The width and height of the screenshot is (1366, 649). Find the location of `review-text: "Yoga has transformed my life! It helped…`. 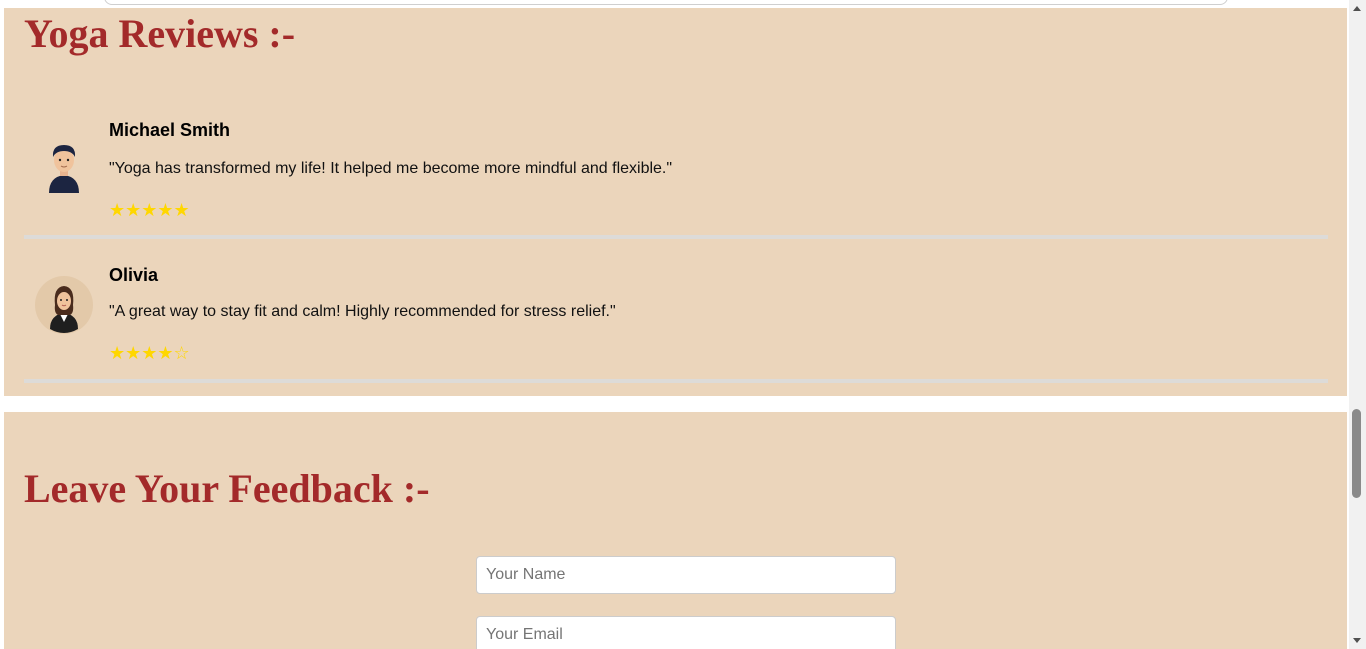

review-text: "Yoga has transformed my life! It helped… is located at coordinates (391, 168).